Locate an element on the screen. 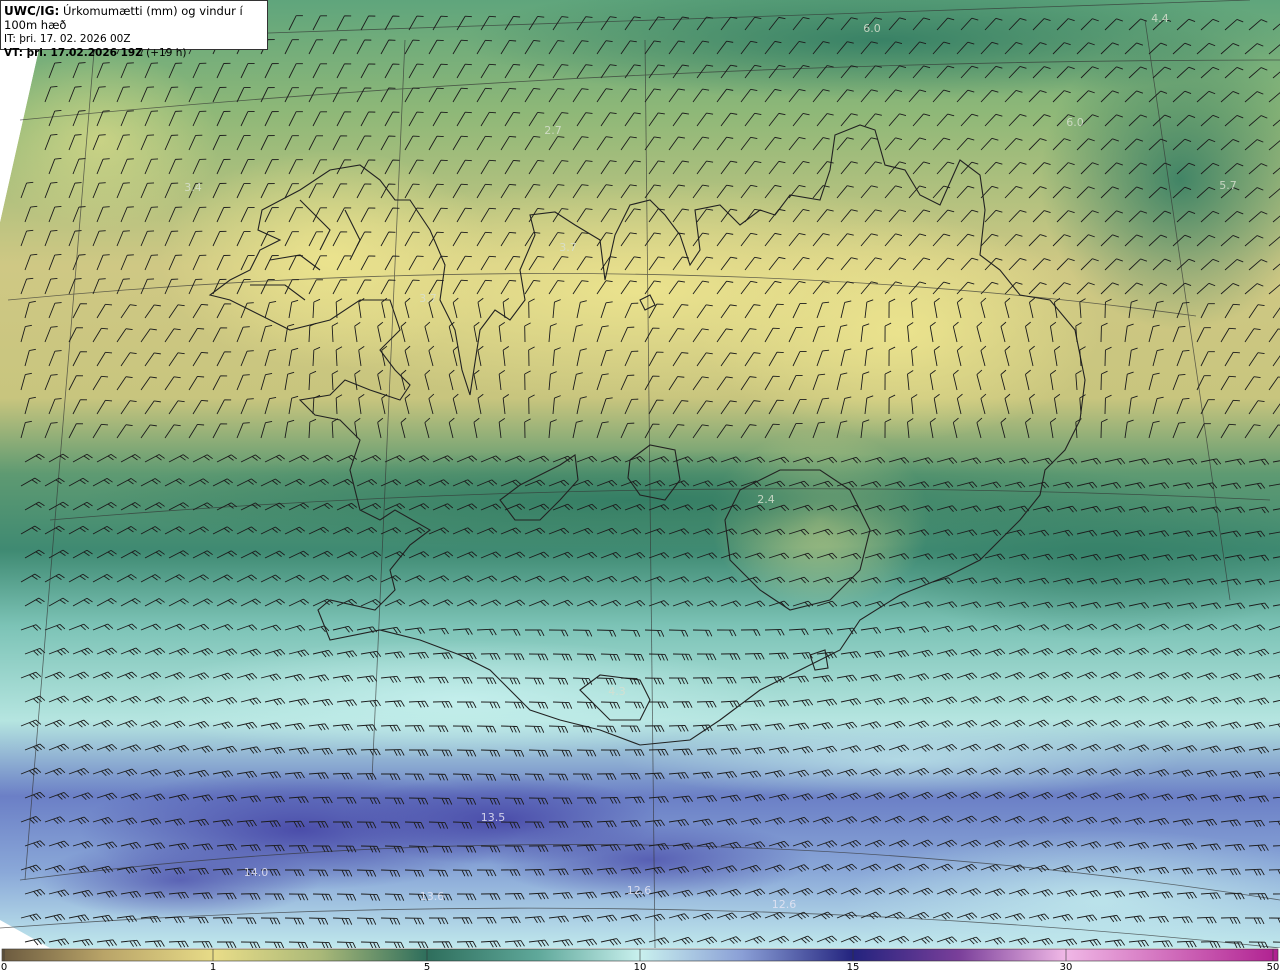 This screenshot has height=978, width=1280. precip-value-label: 4.3 is located at coordinates (617, 691).